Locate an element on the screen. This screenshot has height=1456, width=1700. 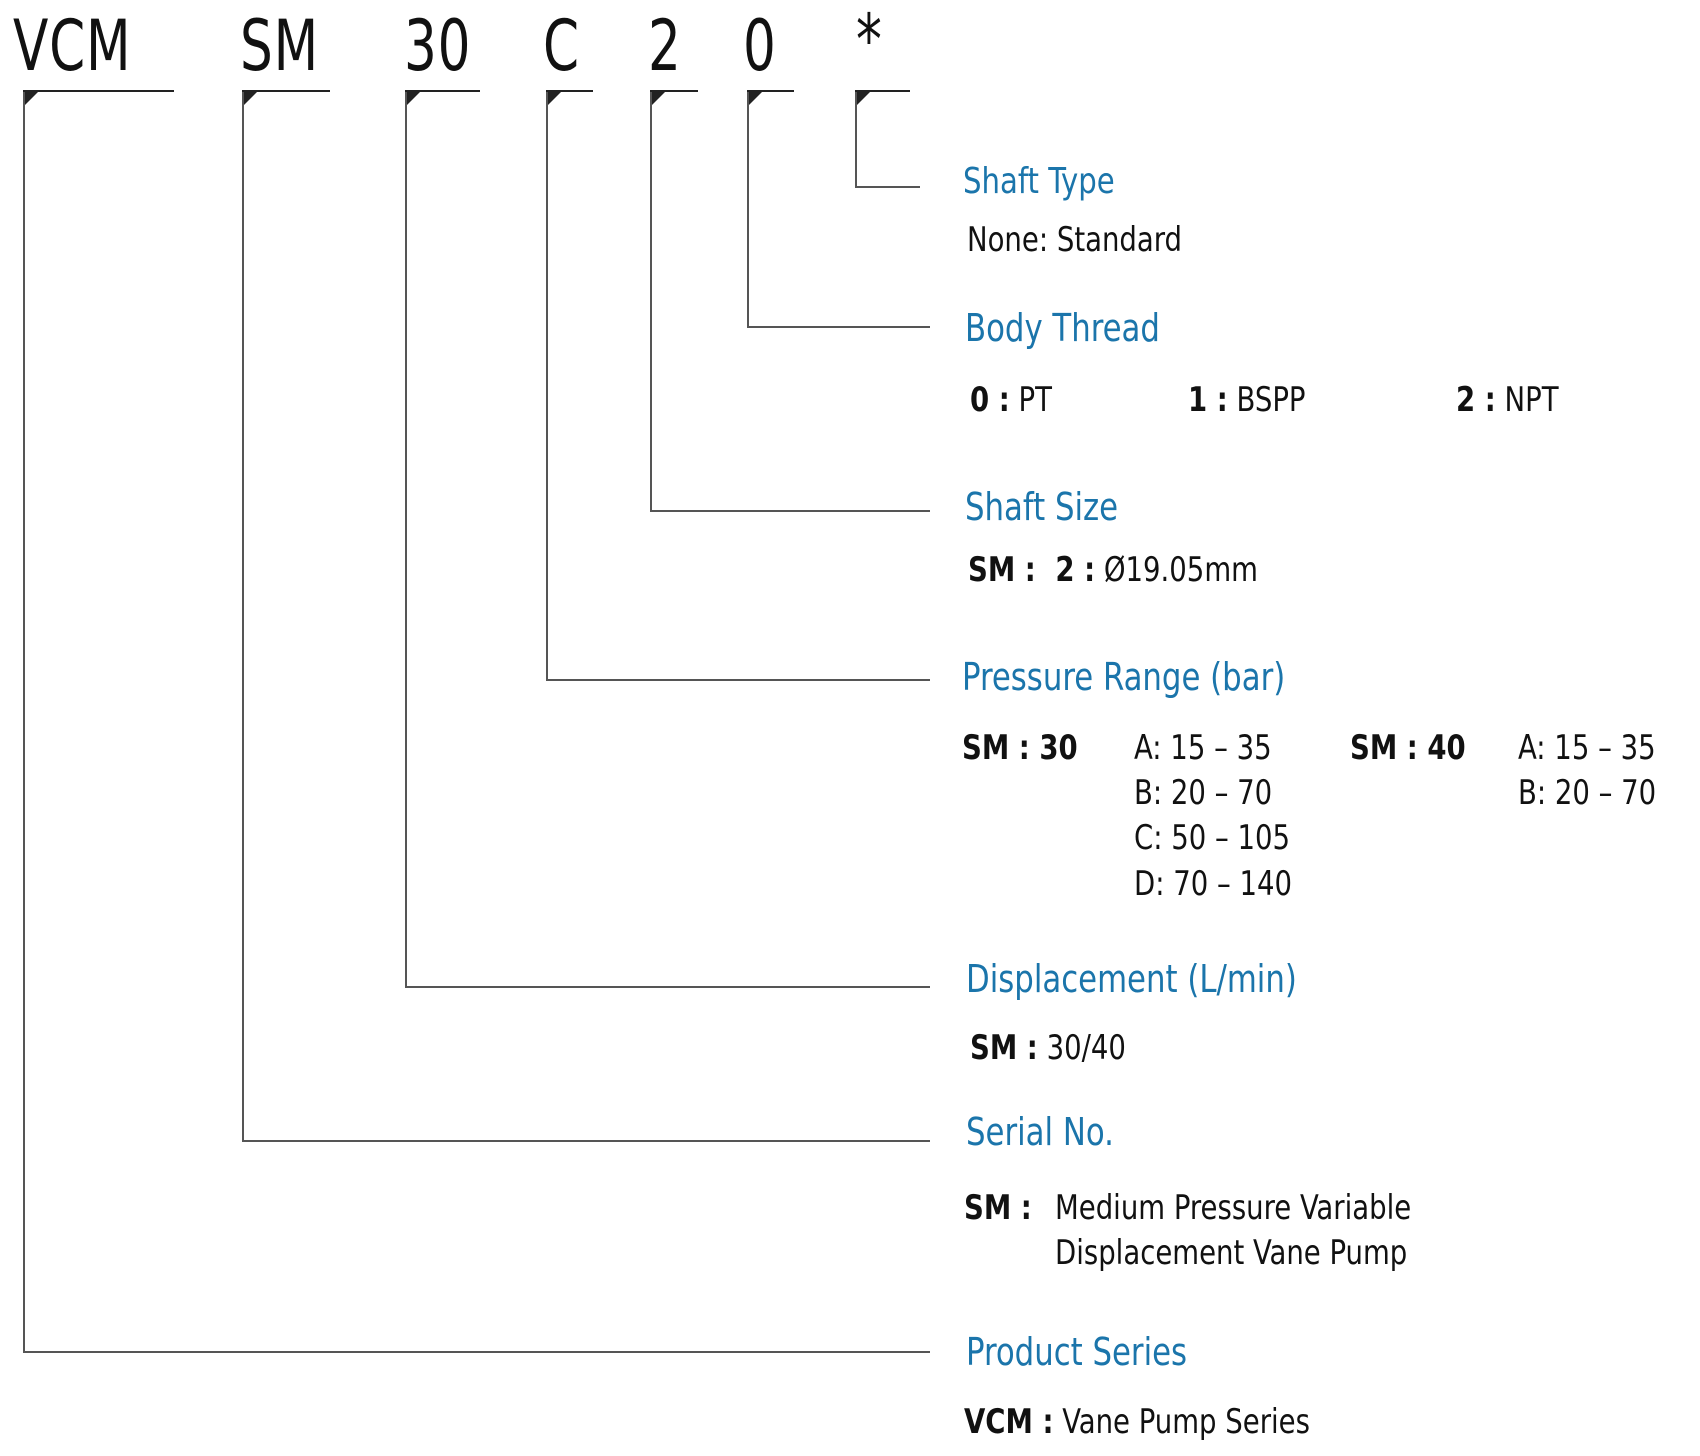
pressure-range-item: D: 70 – 140 is located at coordinates (1213, 884).